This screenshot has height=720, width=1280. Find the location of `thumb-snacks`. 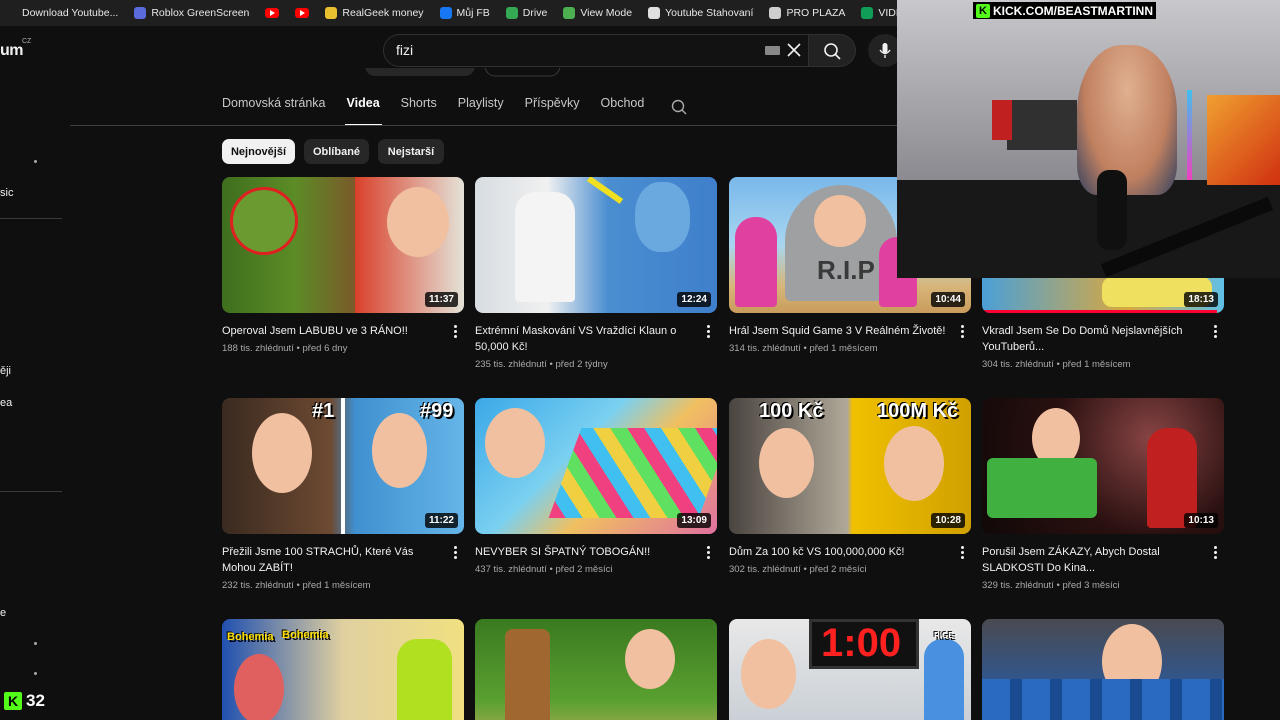

thumb-snacks is located at coordinates (1042, 488).